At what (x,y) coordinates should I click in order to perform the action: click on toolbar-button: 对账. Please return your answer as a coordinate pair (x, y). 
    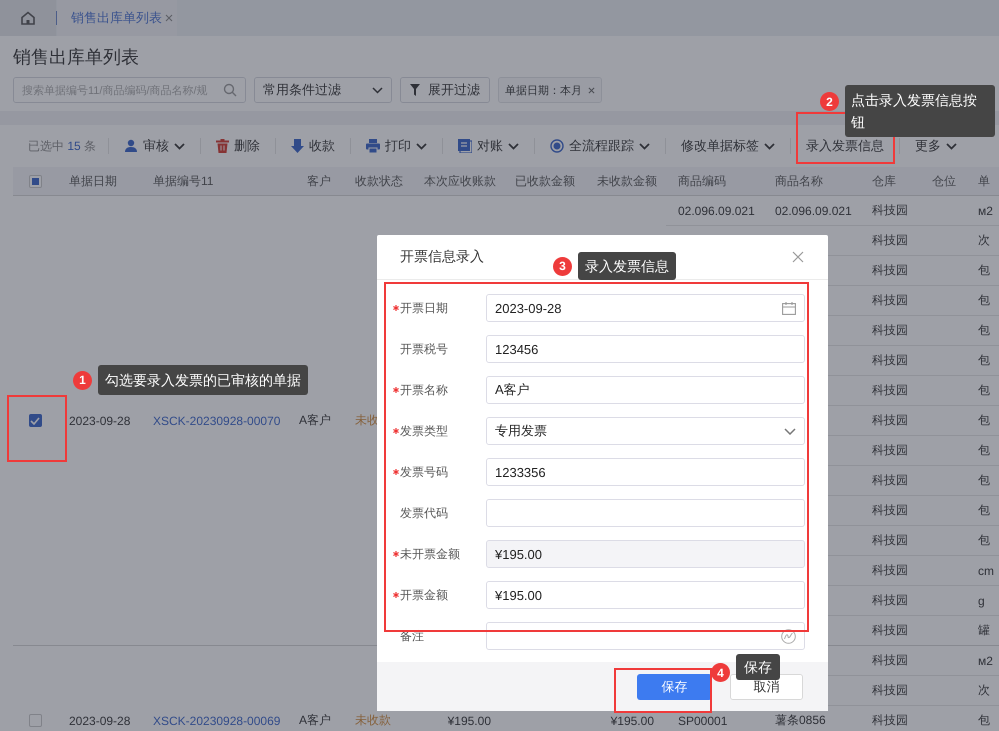
    Looking at the image, I should click on (488, 146).